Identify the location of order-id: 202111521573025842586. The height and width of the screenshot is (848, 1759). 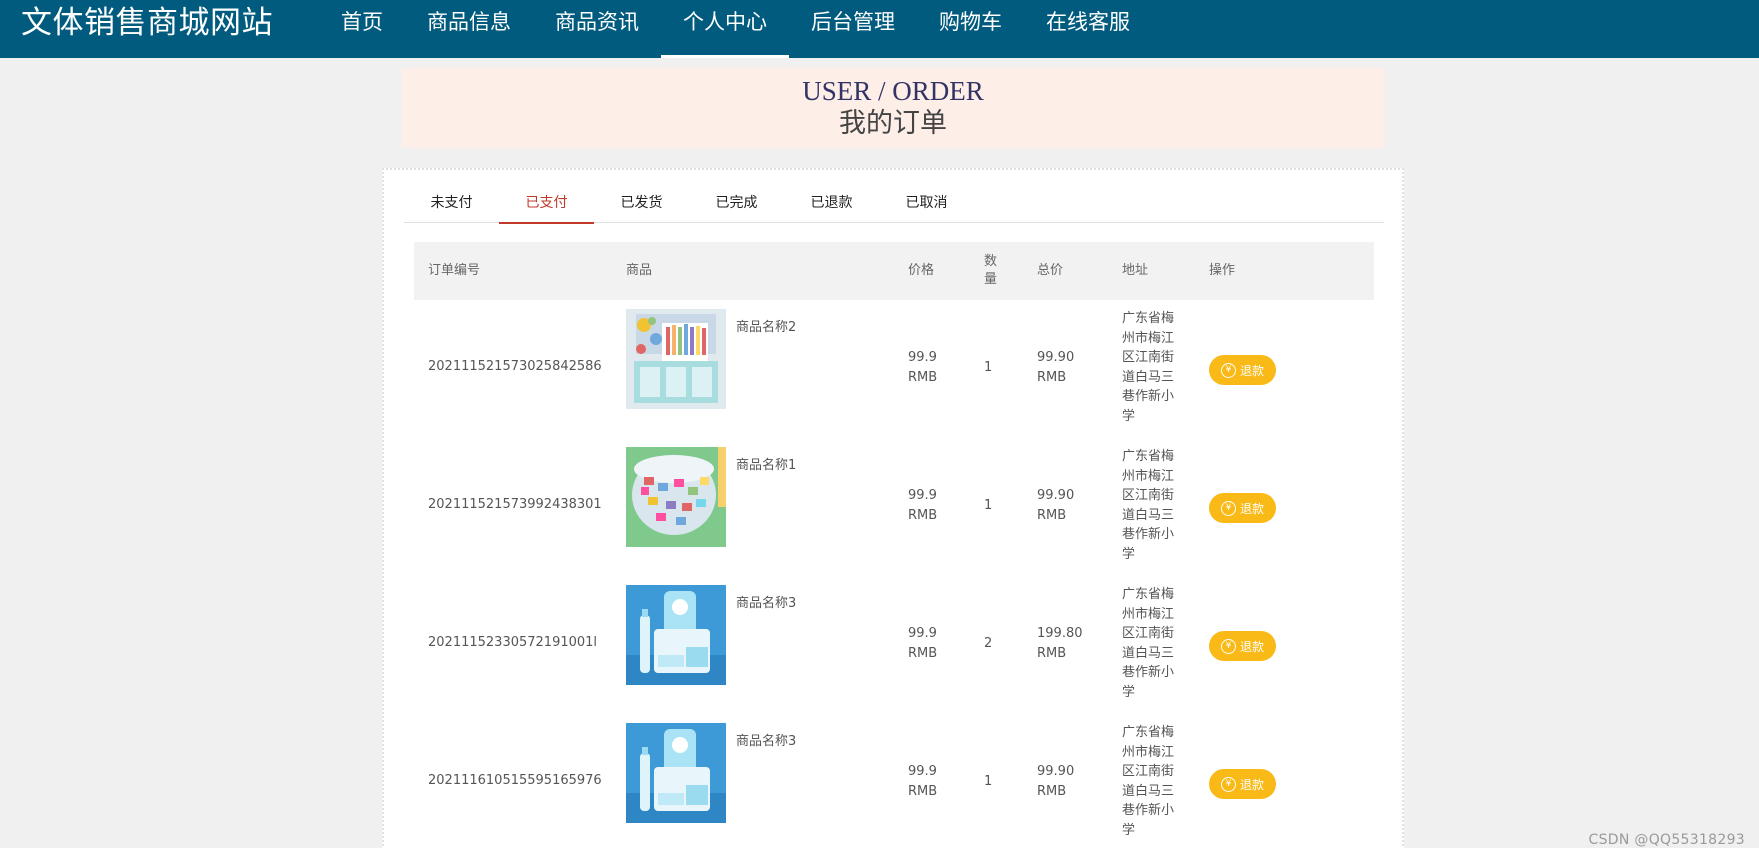
(515, 366).